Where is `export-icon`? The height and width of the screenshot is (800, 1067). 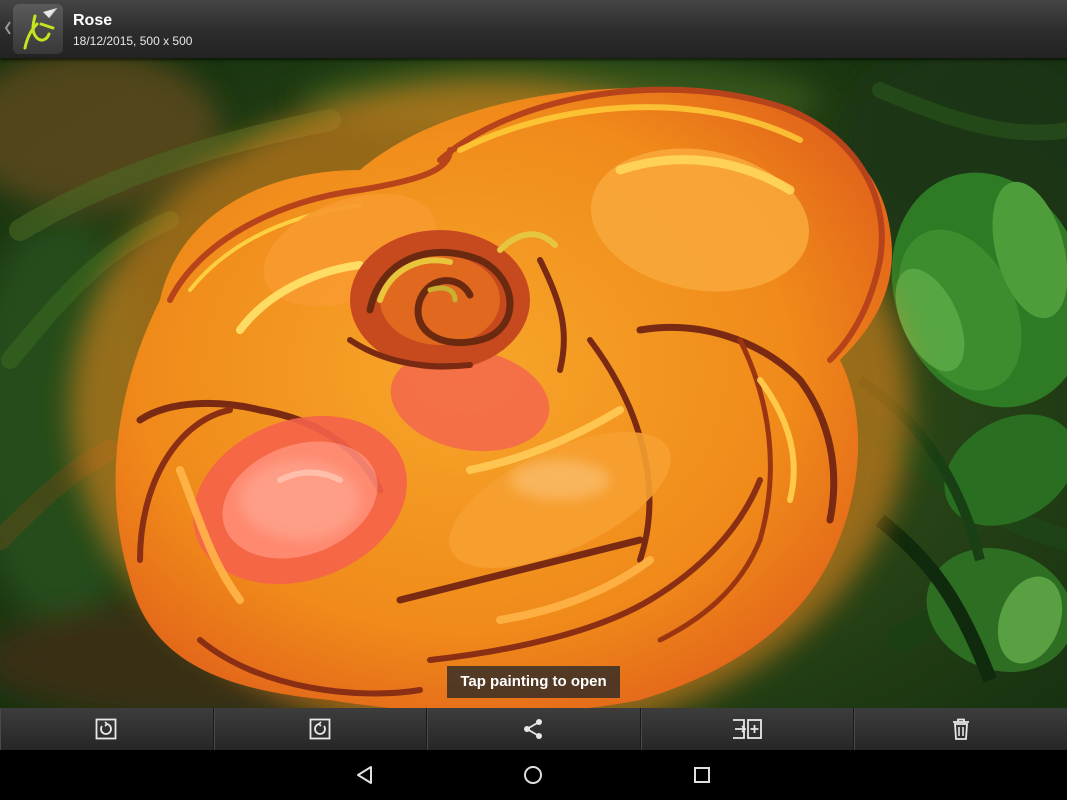
export-icon is located at coordinates (747, 729).